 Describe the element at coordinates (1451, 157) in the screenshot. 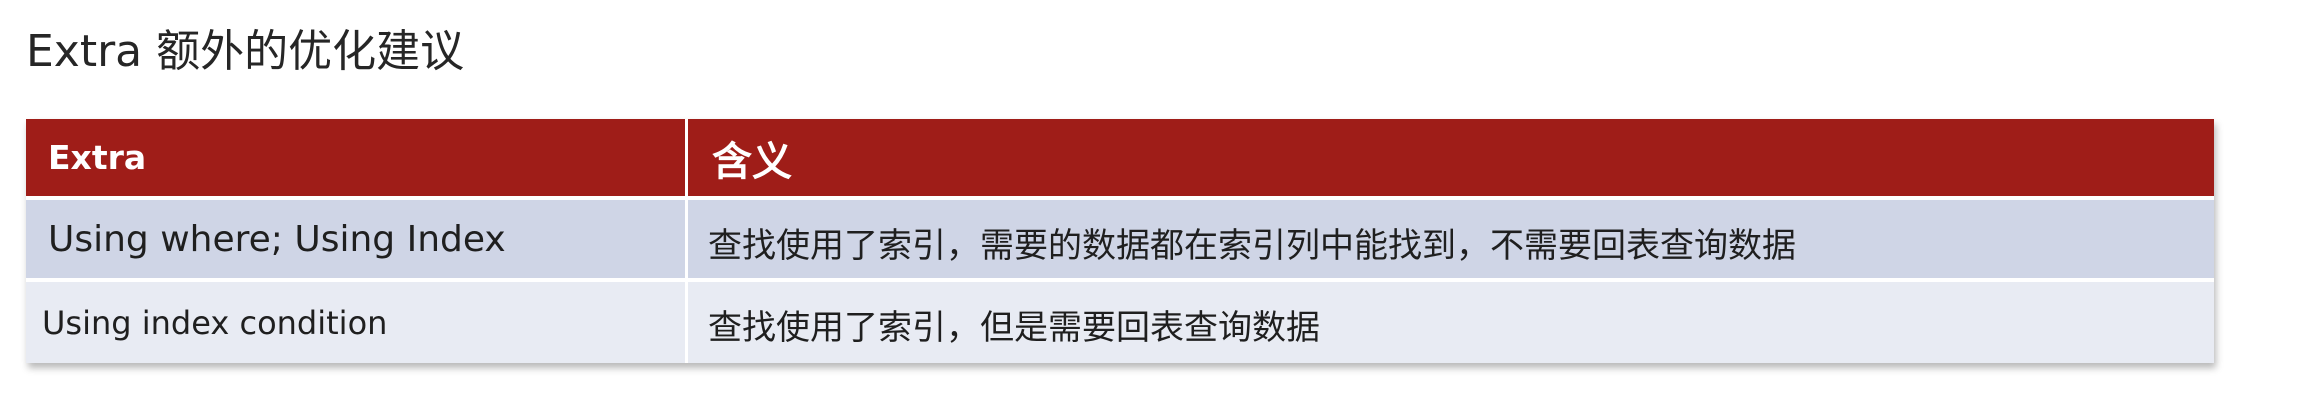

I see `column-header-meaning: 含义` at that location.